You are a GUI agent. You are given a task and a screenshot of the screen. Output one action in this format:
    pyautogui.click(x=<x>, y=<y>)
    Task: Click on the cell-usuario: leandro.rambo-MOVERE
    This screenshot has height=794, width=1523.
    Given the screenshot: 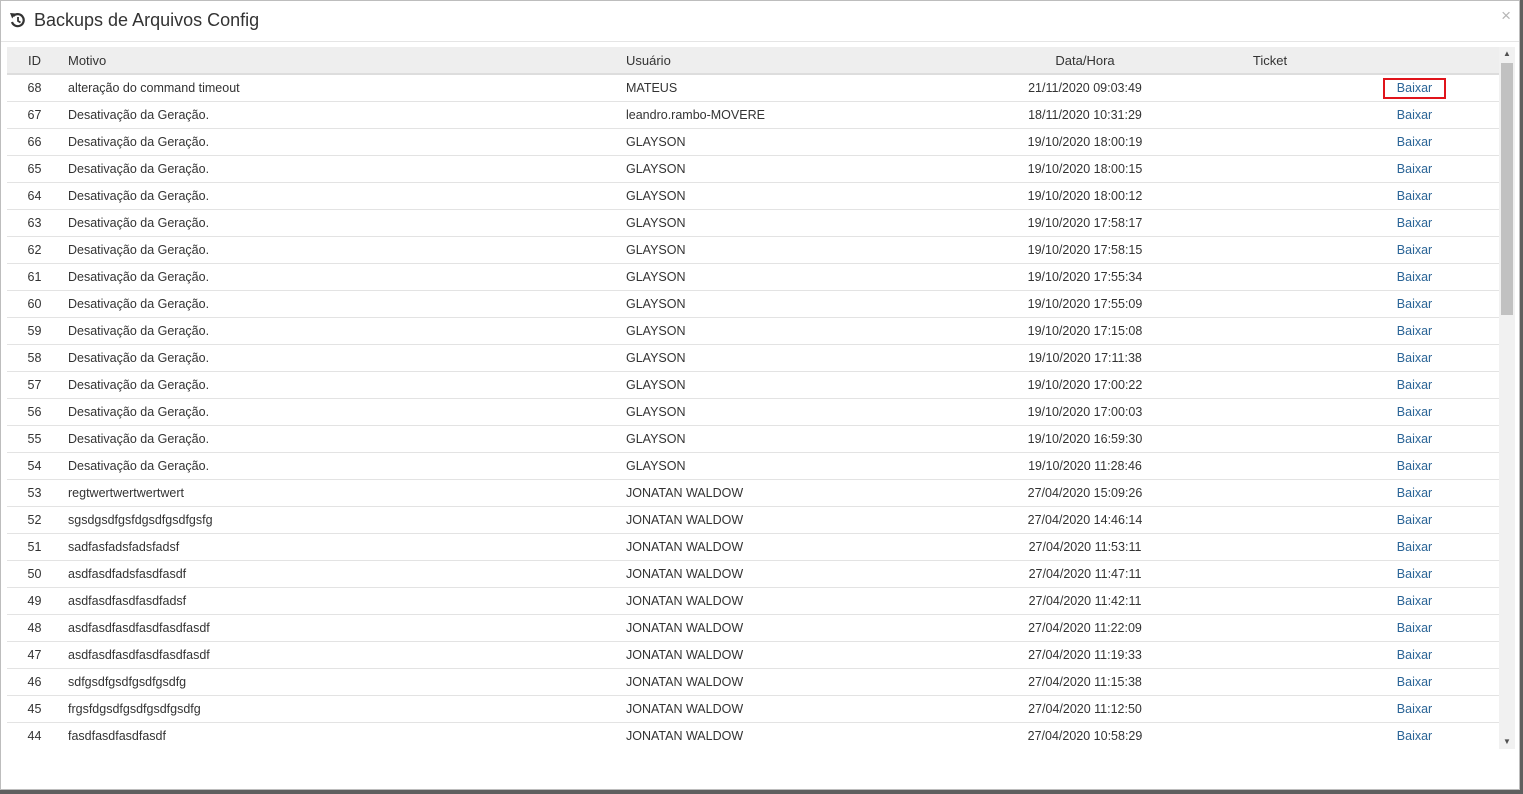 What is the action you would take?
    pyautogui.click(x=790, y=115)
    